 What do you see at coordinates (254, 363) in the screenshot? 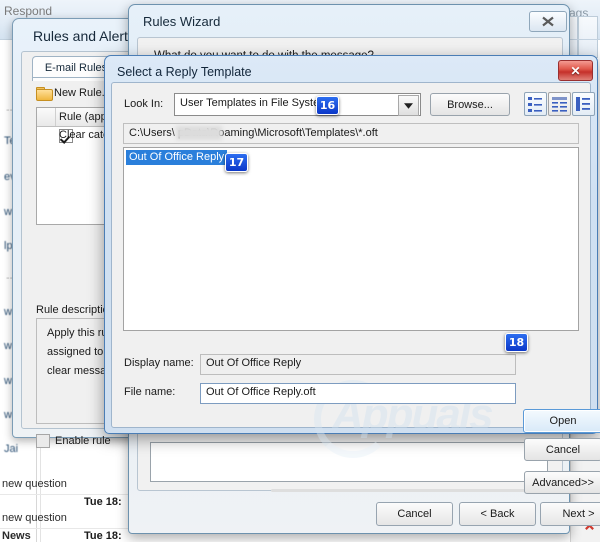
I see `display-name-value: Out Of Office Reply` at bounding box center [254, 363].